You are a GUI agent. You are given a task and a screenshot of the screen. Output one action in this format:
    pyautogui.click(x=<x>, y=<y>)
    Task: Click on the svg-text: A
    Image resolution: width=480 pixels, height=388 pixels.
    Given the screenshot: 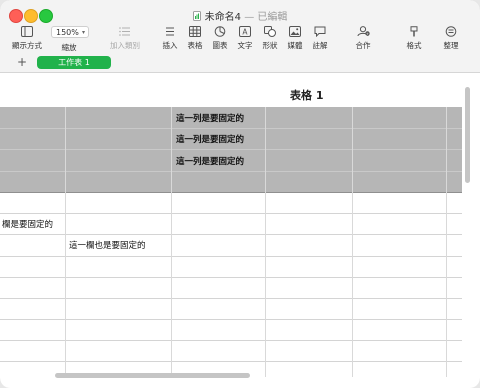 What is the action you would take?
    pyautogui.click(x=245, y=32)
    